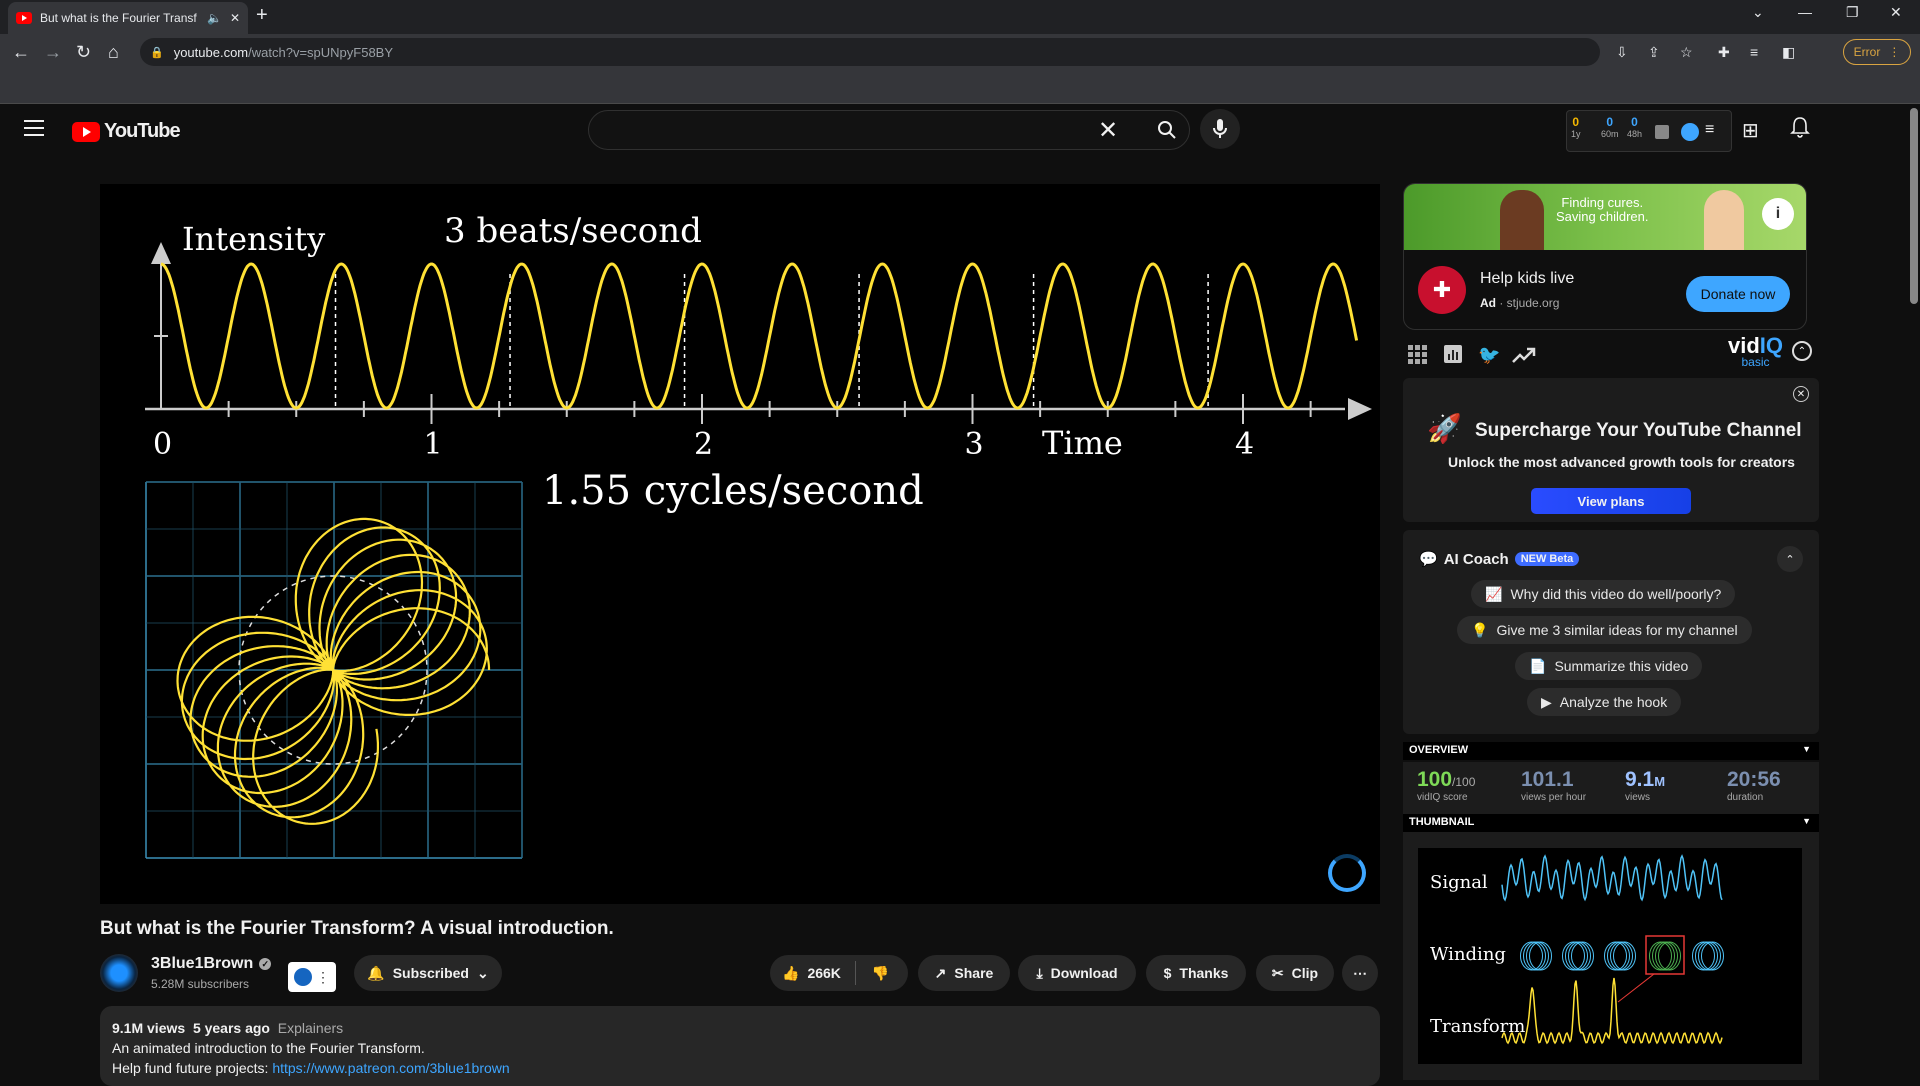  Describe the element at coordinates (1622, 52) in the screenshot. I see `install-icon: ⇩` at that location.